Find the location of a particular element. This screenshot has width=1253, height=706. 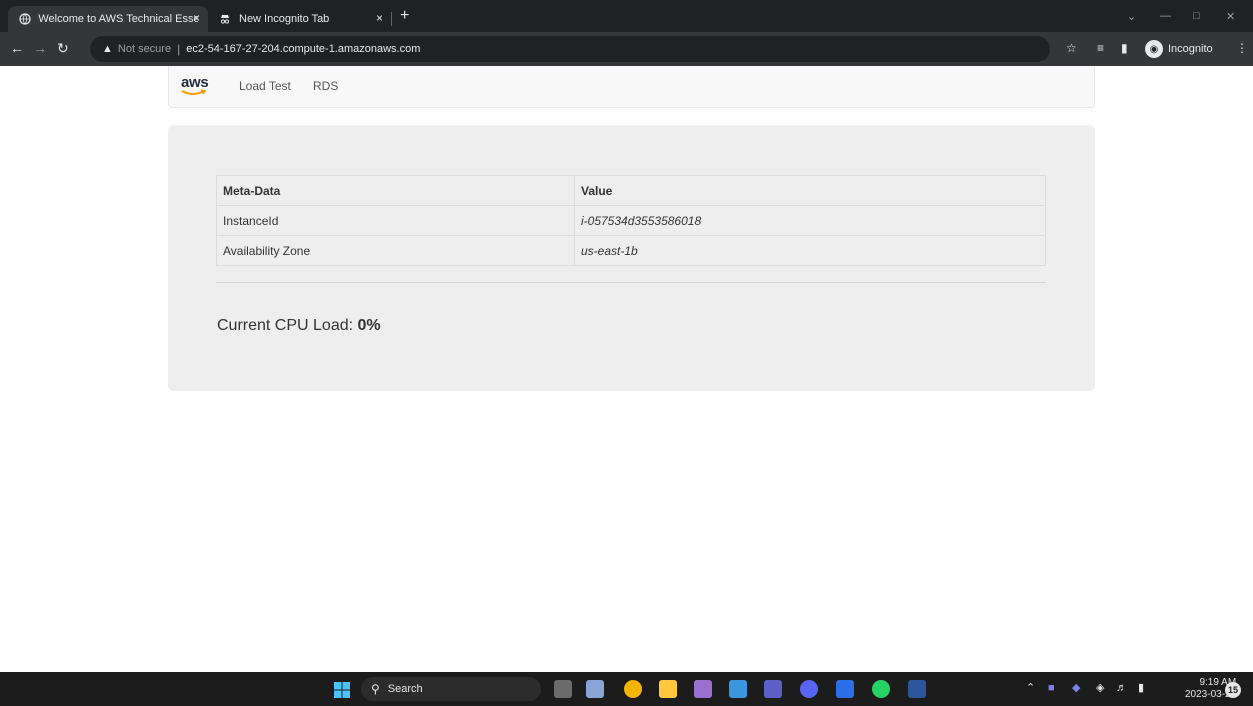

visual-studio-icon is located at coordinates (703, 689).